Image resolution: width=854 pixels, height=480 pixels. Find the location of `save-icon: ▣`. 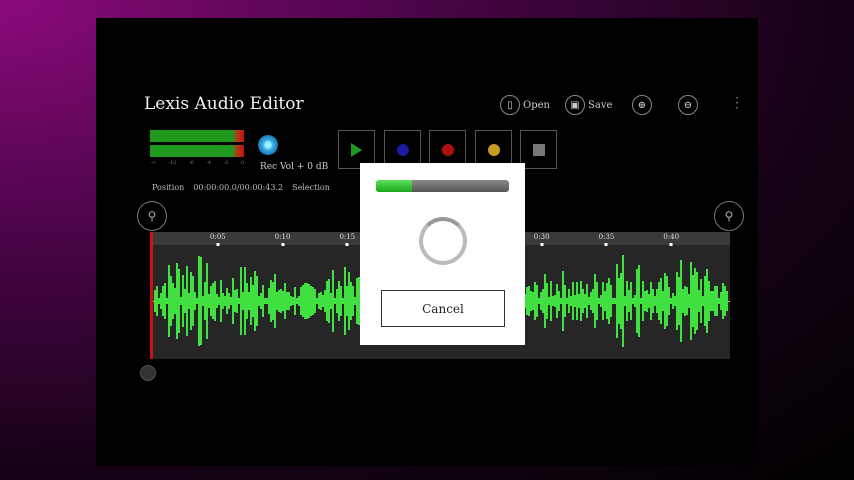

save-icon: ▣ is located at coordinates (575, 105).